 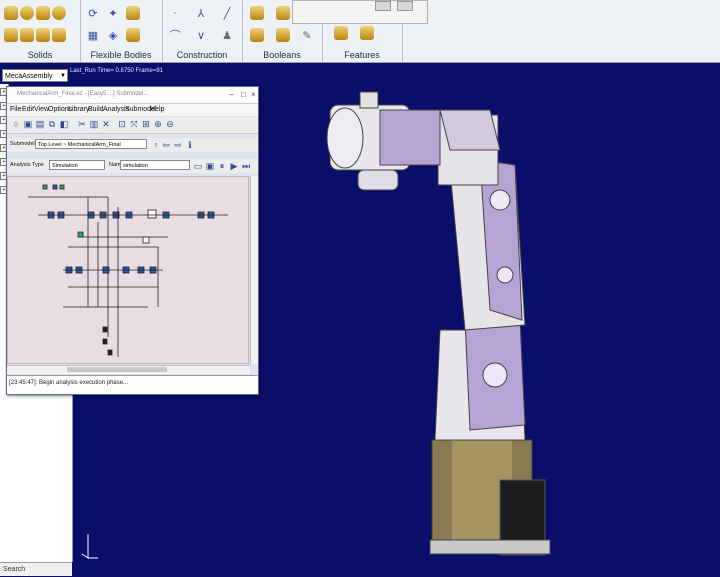 I want to click on ribbon-group-flexible-bodies: ⟳ ✦ ▦ ◈ Flexible Bodies, so click(x=121, y=31).